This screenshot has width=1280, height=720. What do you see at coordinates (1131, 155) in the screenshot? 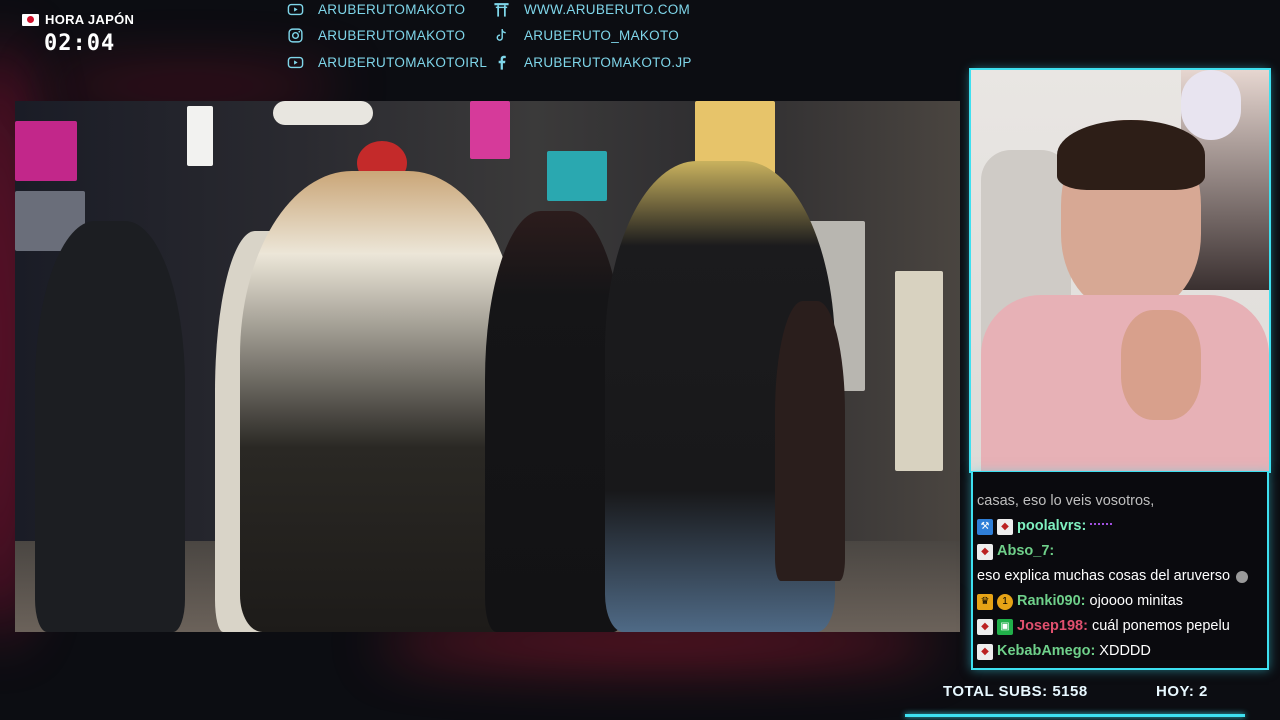
I see `streamer-hair` at bounding box center [1131, 155].